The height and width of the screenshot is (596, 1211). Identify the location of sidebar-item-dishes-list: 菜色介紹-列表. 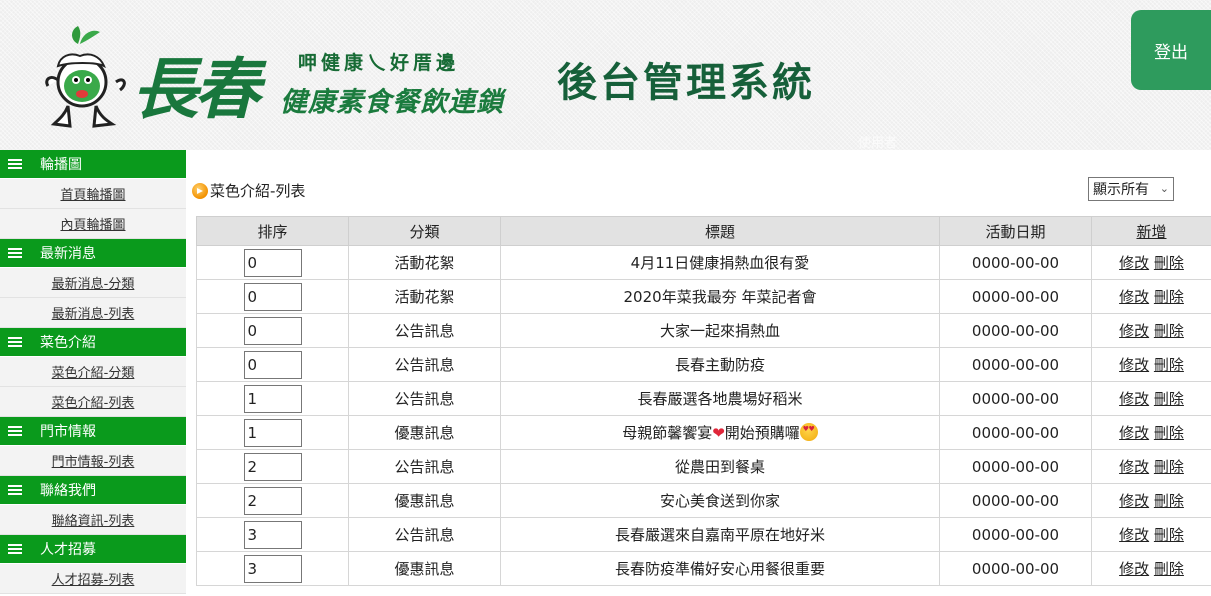
(93, 402).